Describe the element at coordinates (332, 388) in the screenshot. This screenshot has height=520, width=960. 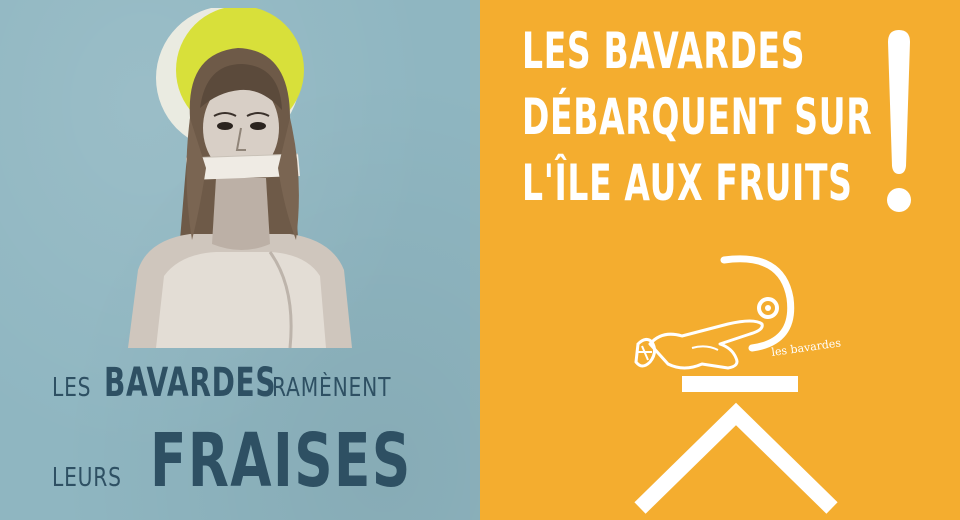
I see `slogan-word-ramenent: RAMÈNENT` at that location.